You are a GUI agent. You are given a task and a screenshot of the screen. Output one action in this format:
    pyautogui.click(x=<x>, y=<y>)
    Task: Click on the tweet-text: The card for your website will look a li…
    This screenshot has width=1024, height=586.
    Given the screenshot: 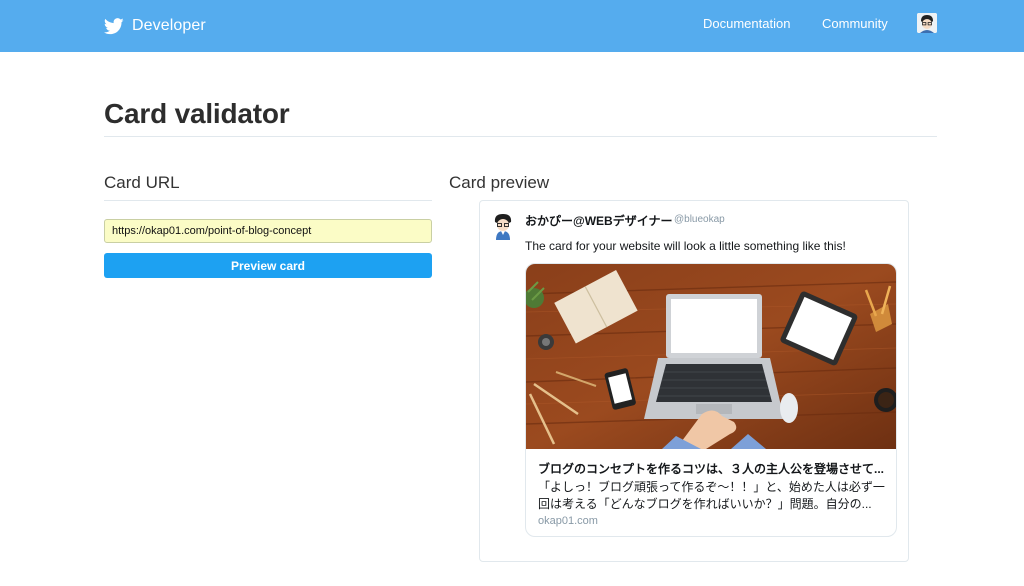 What is the action you would take?
    pyautogui.click(x=685, y=246)
    